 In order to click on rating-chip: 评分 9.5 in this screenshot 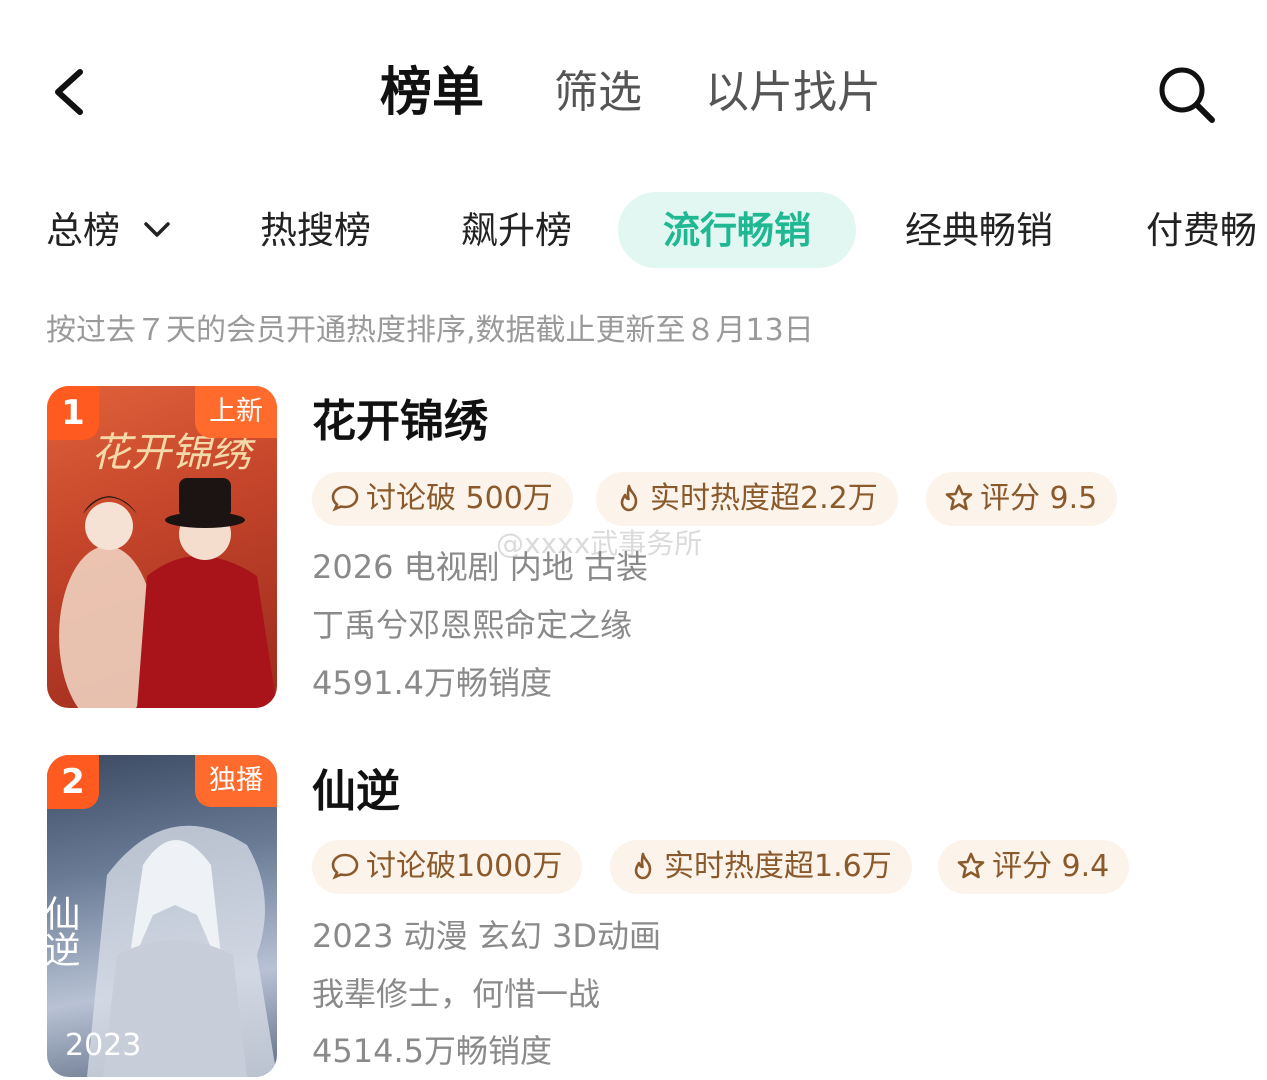, I will do `click(1022, 499)`.